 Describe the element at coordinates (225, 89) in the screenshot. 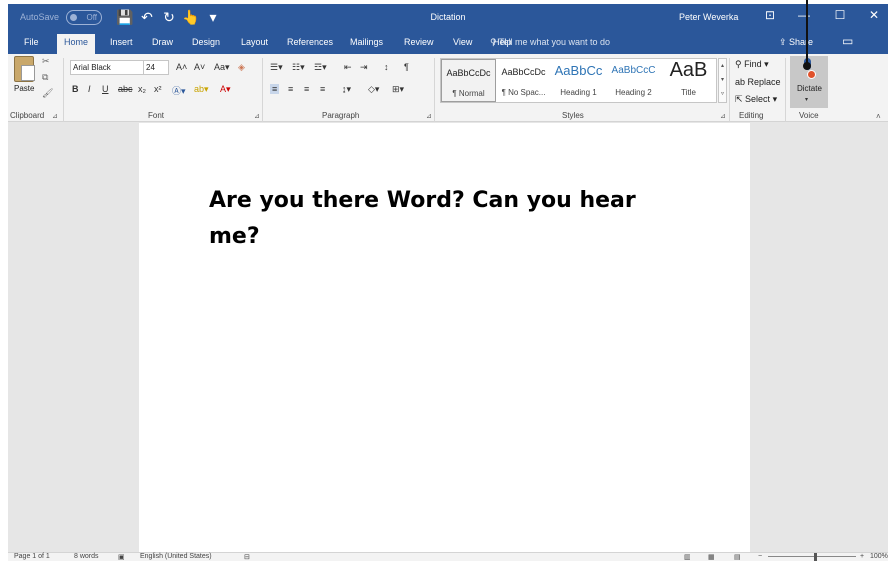

I see `font-color-icon: A▾` at that location.